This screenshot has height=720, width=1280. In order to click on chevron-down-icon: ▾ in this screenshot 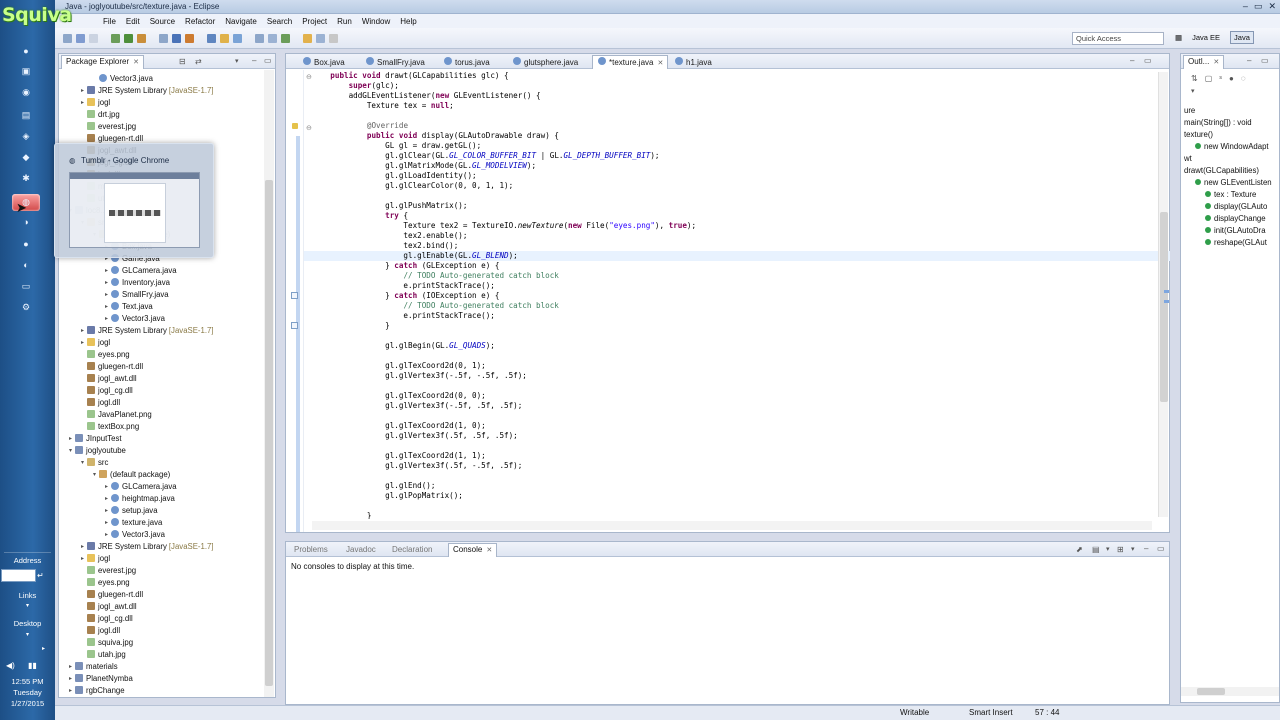, I will do `click(27, 607)`.